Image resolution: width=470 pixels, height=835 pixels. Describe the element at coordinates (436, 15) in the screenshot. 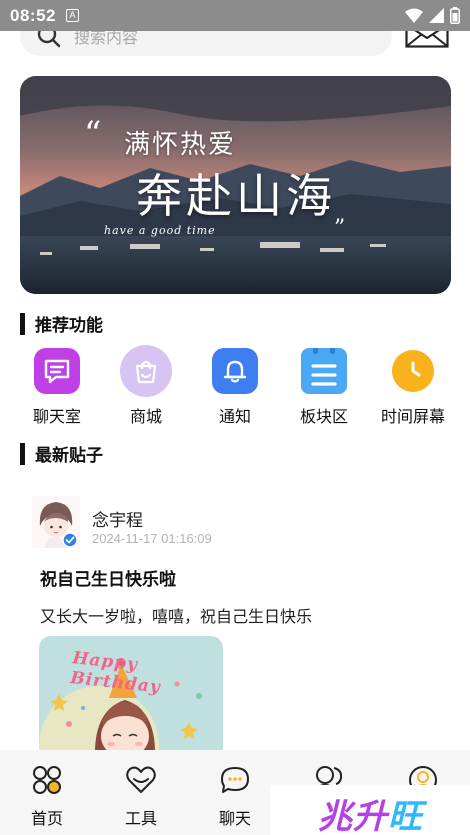

I see `signal-icon` at that location.